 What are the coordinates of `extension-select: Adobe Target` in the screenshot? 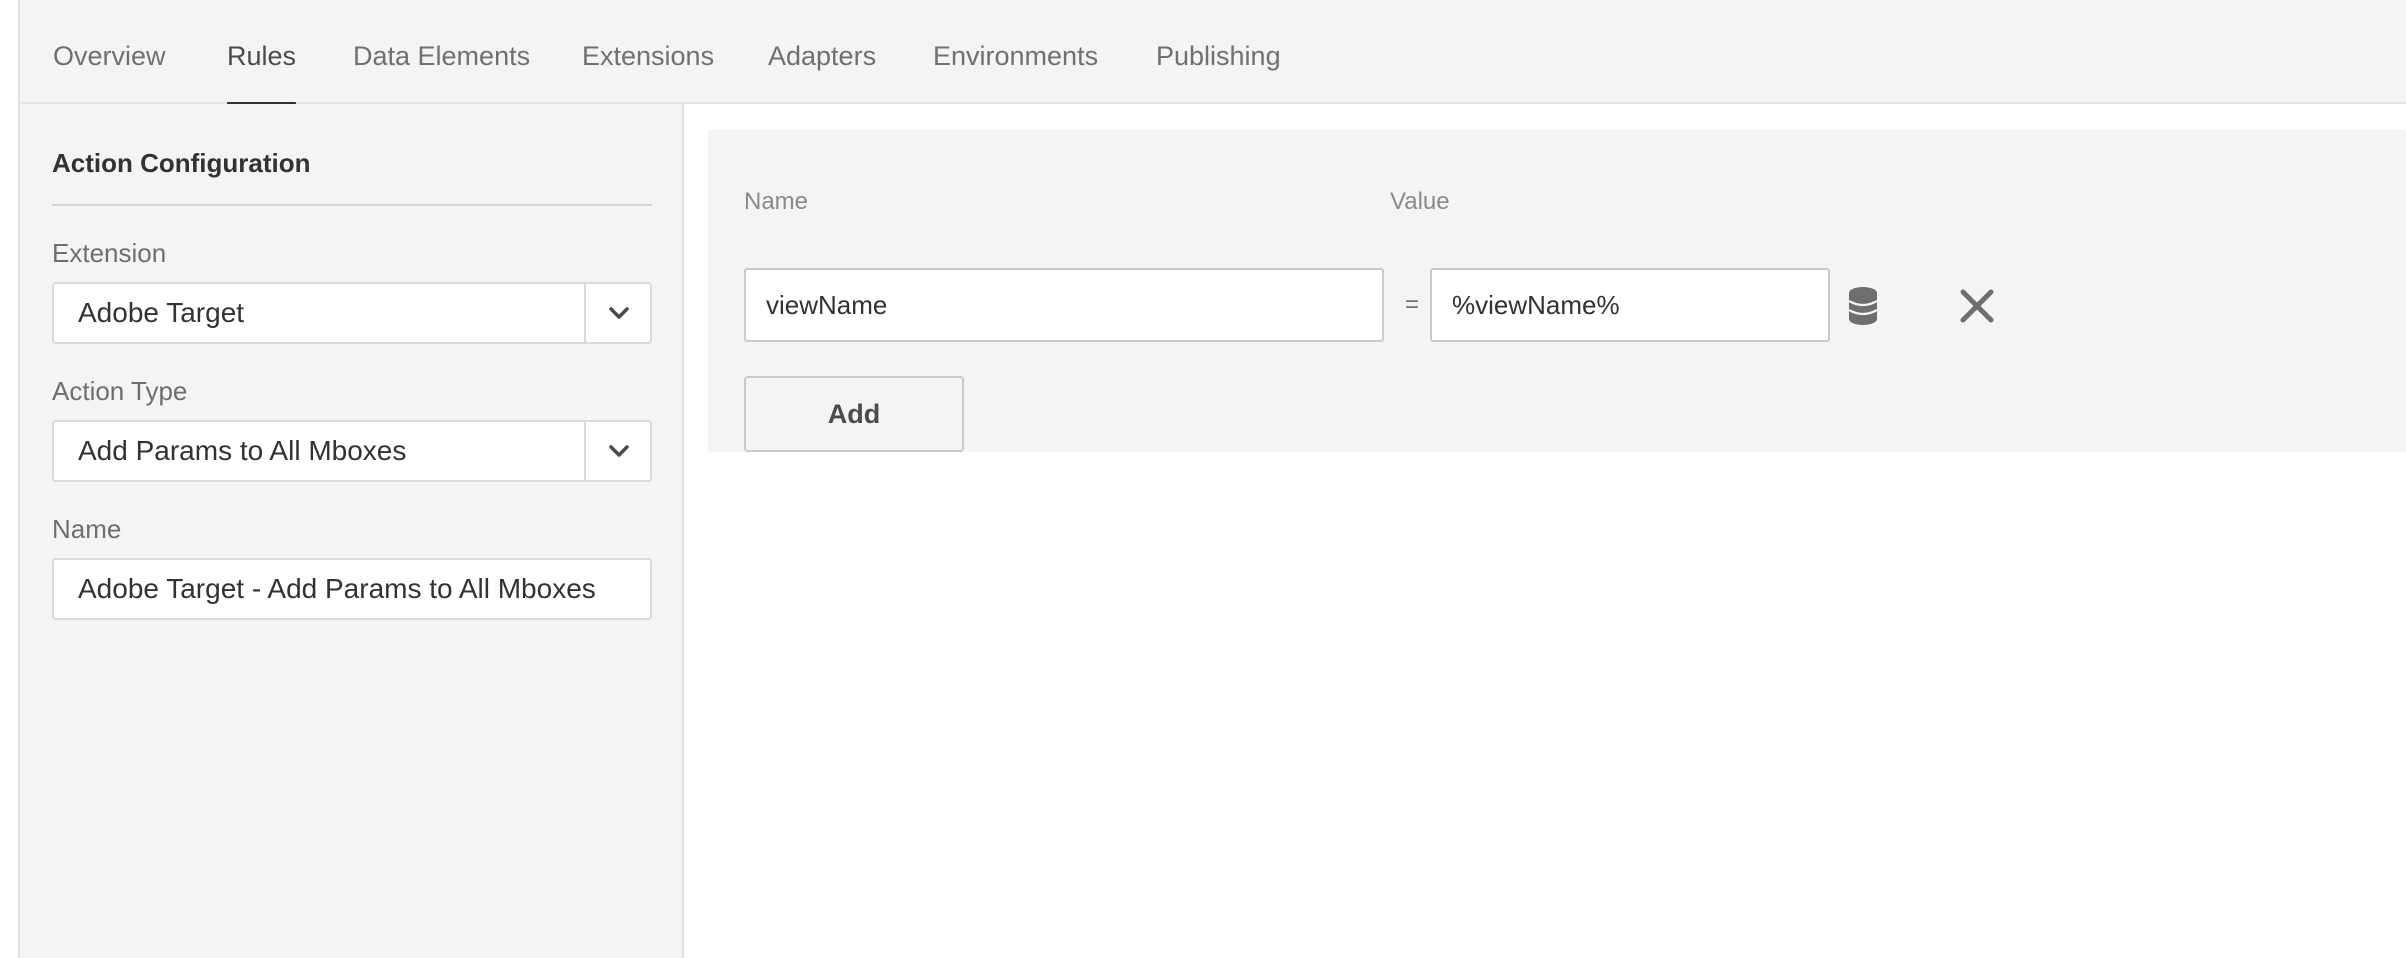 It's located at (352, 313).